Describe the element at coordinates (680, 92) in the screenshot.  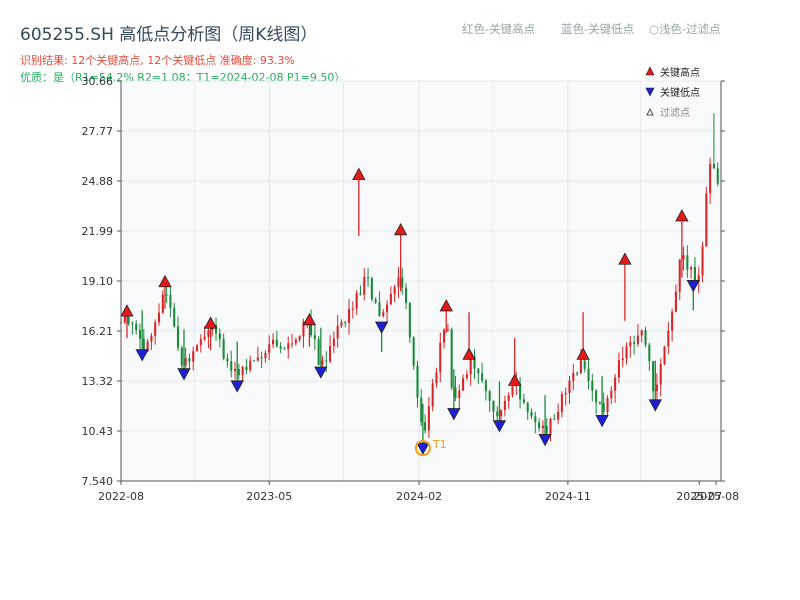
I see `legend-low-label: 关键低点` at that location.